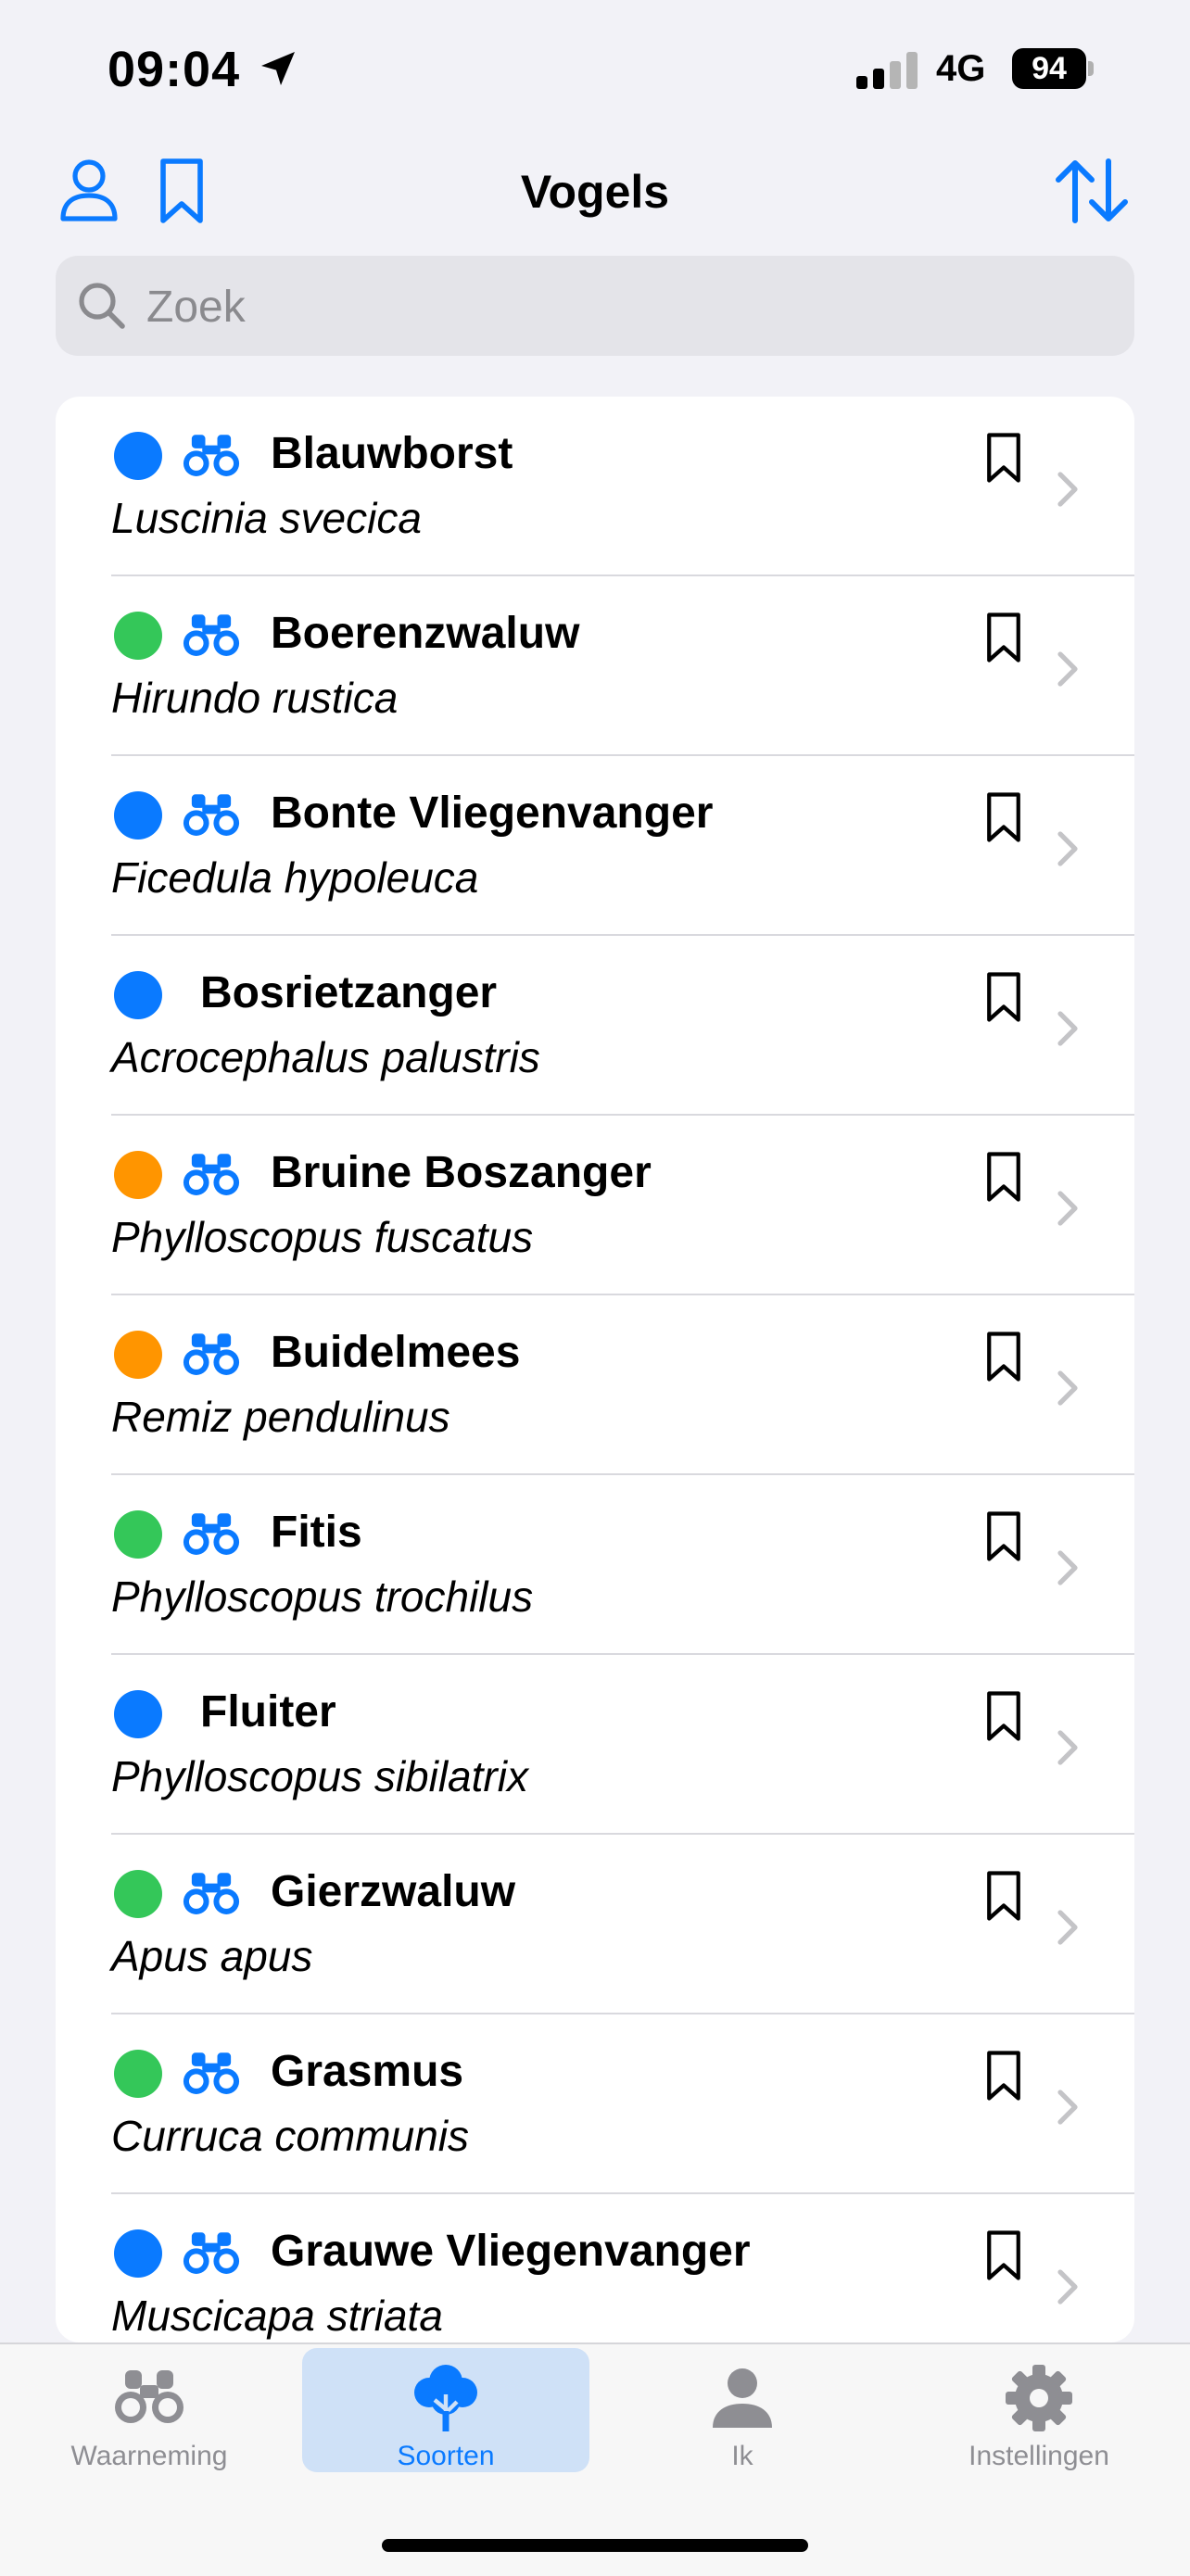 The width and height of the screenshot is (1190, 2576). I want to click on species-row: Fluiter Phylloscopus sibilatrix, so click(595, 1745).